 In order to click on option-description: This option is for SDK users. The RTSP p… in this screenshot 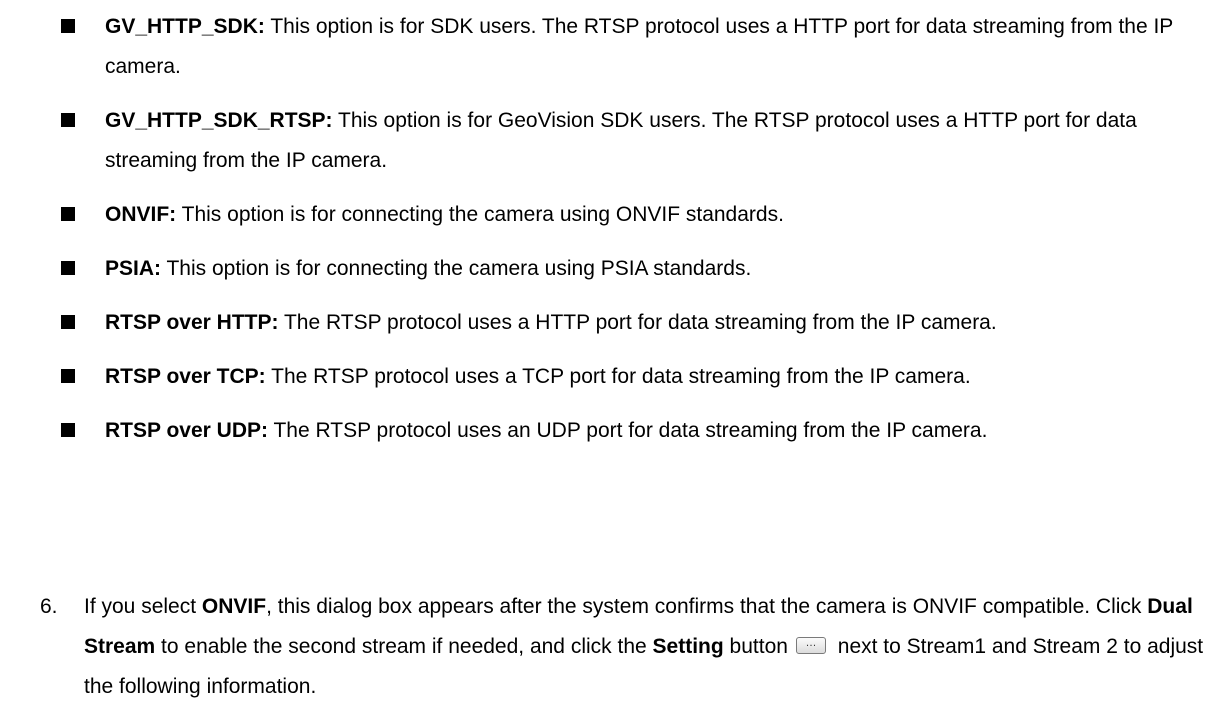, I will do `click(639, 46)`.